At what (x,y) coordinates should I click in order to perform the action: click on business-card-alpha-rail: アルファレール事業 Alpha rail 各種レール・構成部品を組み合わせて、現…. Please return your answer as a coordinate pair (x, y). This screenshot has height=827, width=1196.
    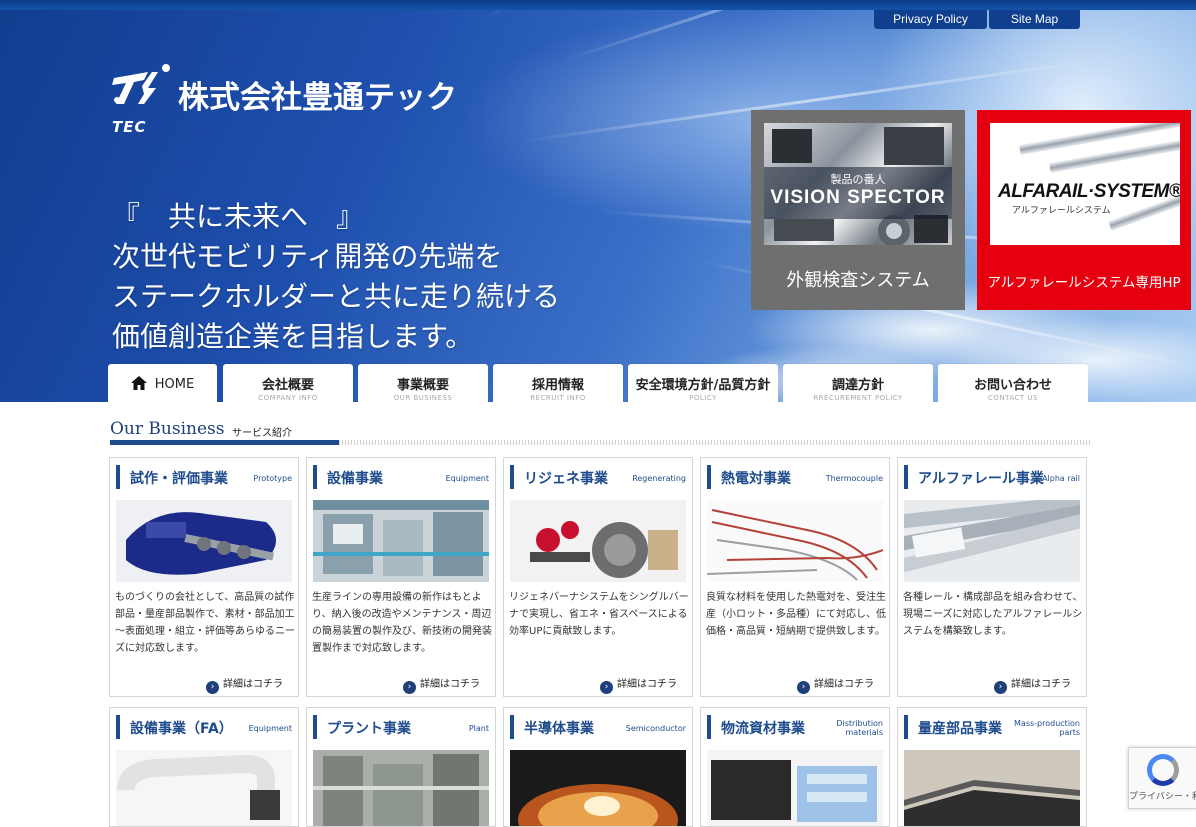
    Looking at the image, I should click on (992, 577).